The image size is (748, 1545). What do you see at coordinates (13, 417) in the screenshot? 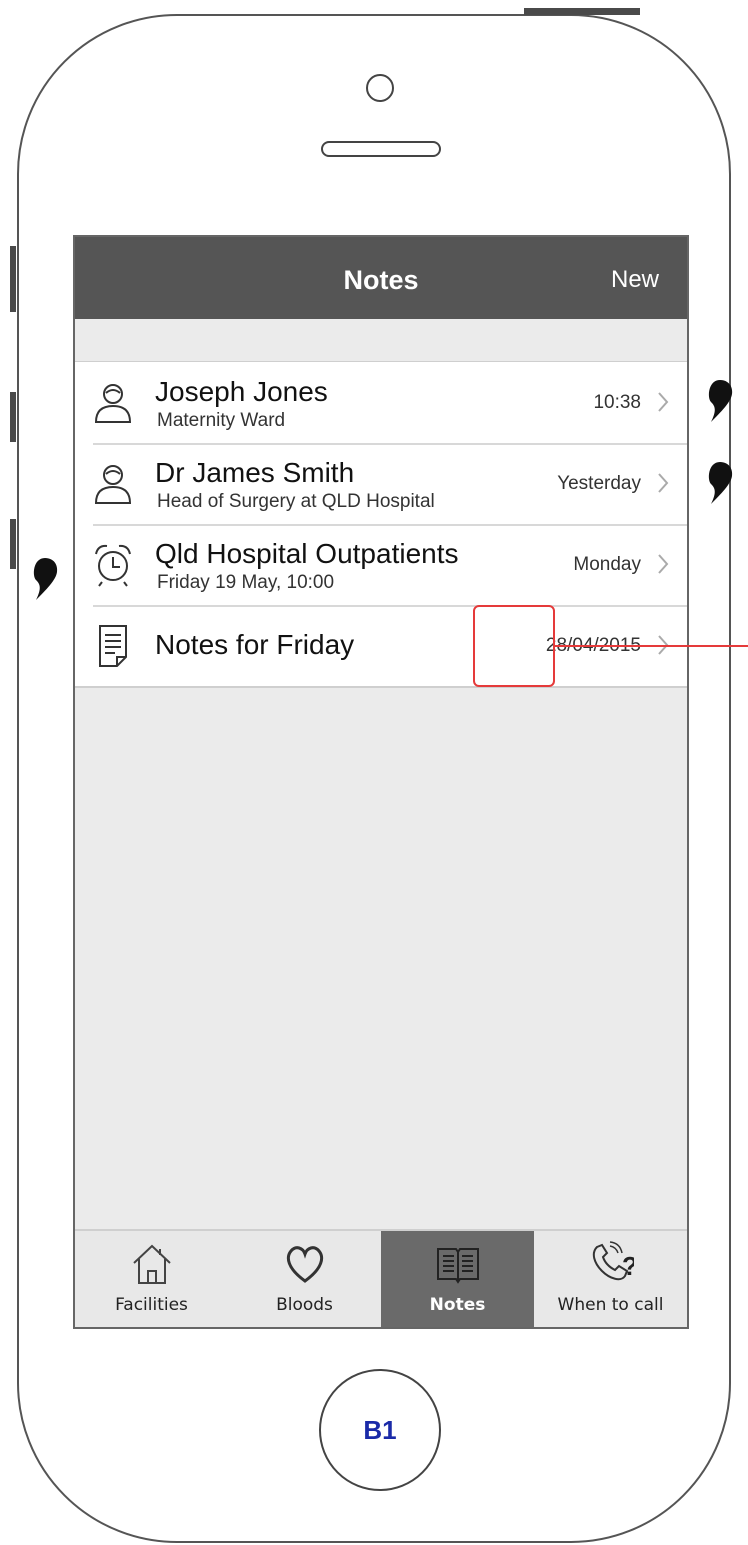
I see `volume-up-button` at bounding box center [13, 417].